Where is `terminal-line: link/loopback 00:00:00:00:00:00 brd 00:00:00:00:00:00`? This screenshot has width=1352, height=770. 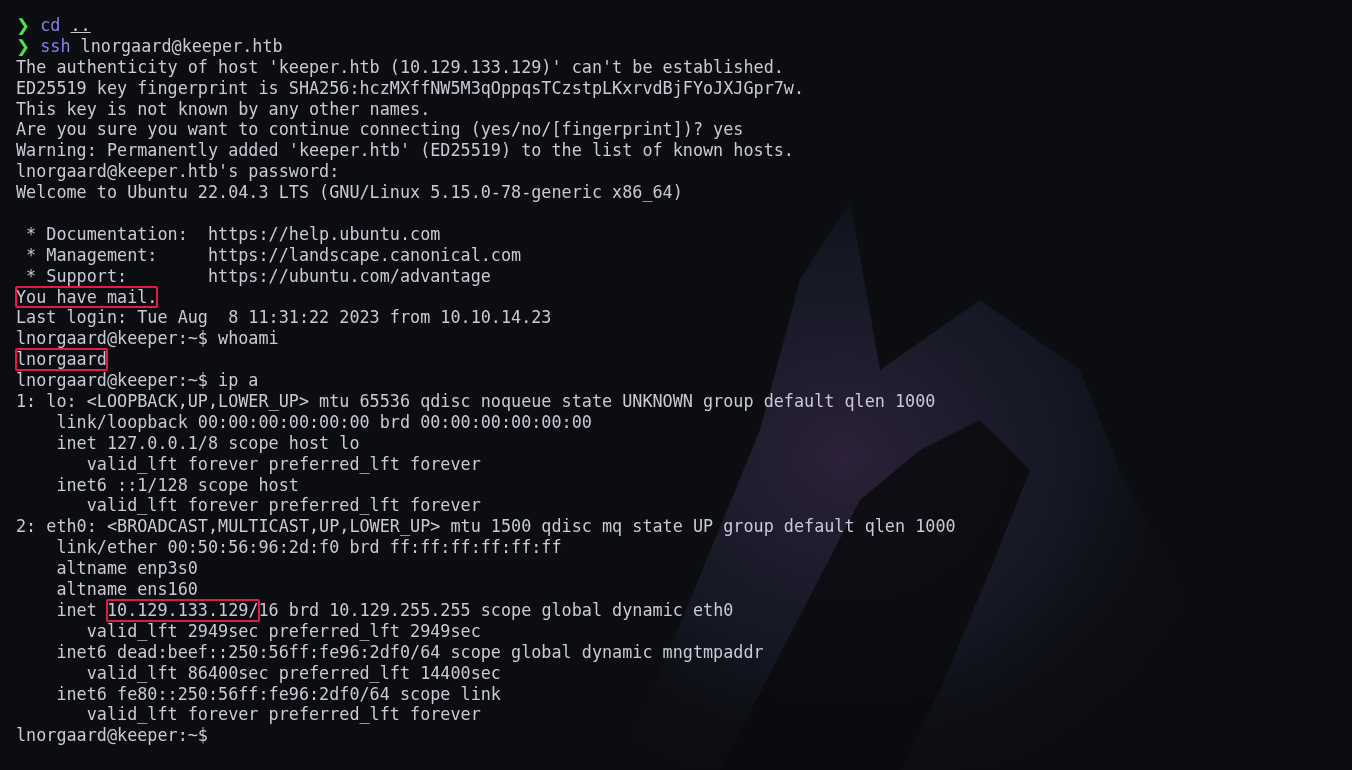 terminal-line: link/loopback 00:00:00:00:00:00 brd 00:00:00:00:00:00 is located at coordinates (323, 422).